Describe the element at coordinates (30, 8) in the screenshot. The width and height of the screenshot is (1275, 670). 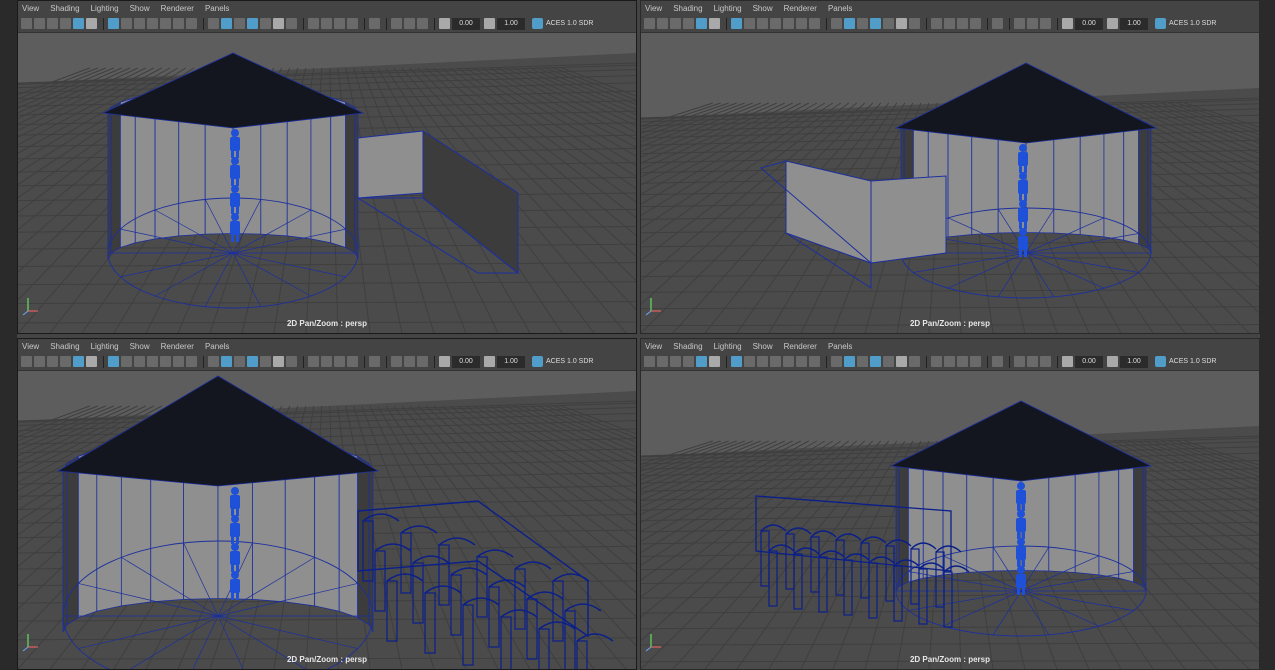
I see `menu-view: View` at that location.